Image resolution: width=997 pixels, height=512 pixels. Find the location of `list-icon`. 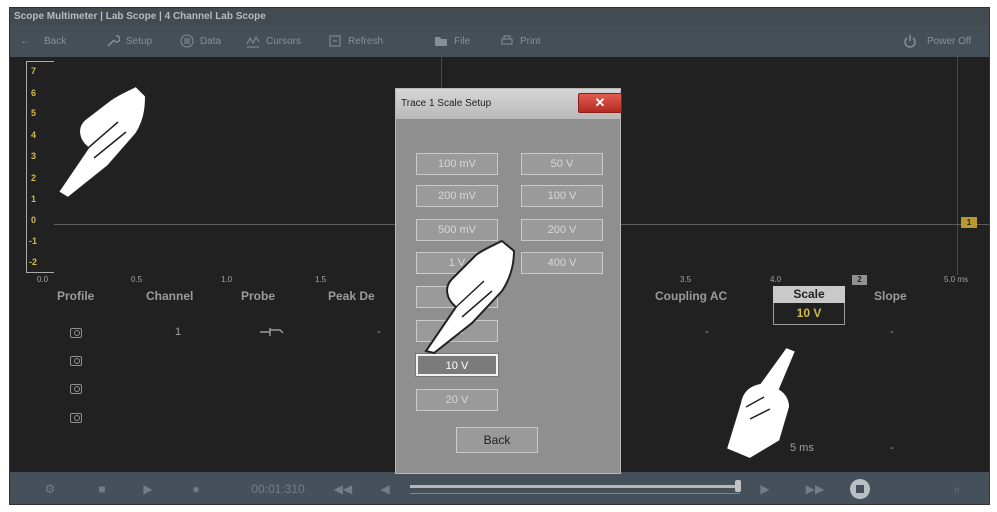

list-icon is located at coordinates (187, 41).